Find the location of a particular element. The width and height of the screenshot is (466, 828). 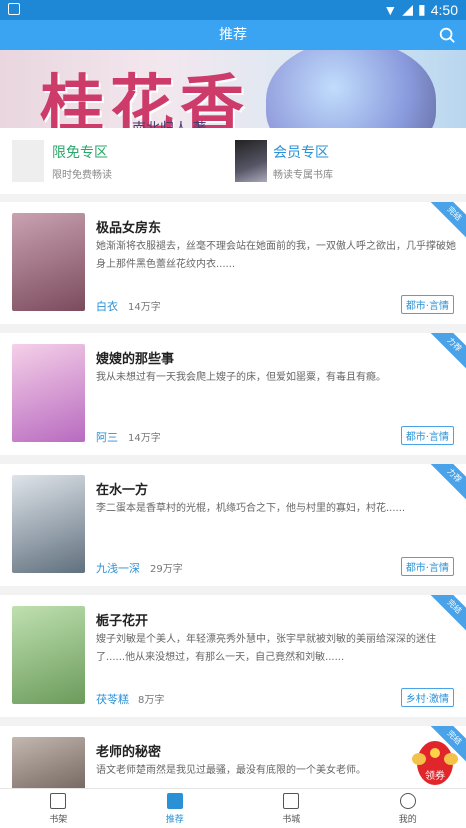

book-title: 老师的秘密 is located at coordinates (129, 752).